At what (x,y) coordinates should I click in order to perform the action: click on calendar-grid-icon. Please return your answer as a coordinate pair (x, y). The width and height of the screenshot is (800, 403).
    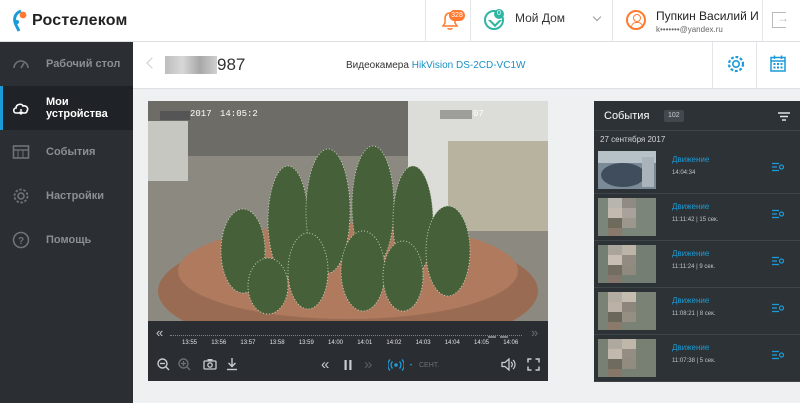
    Looking at the image, I should click on (21, 152).